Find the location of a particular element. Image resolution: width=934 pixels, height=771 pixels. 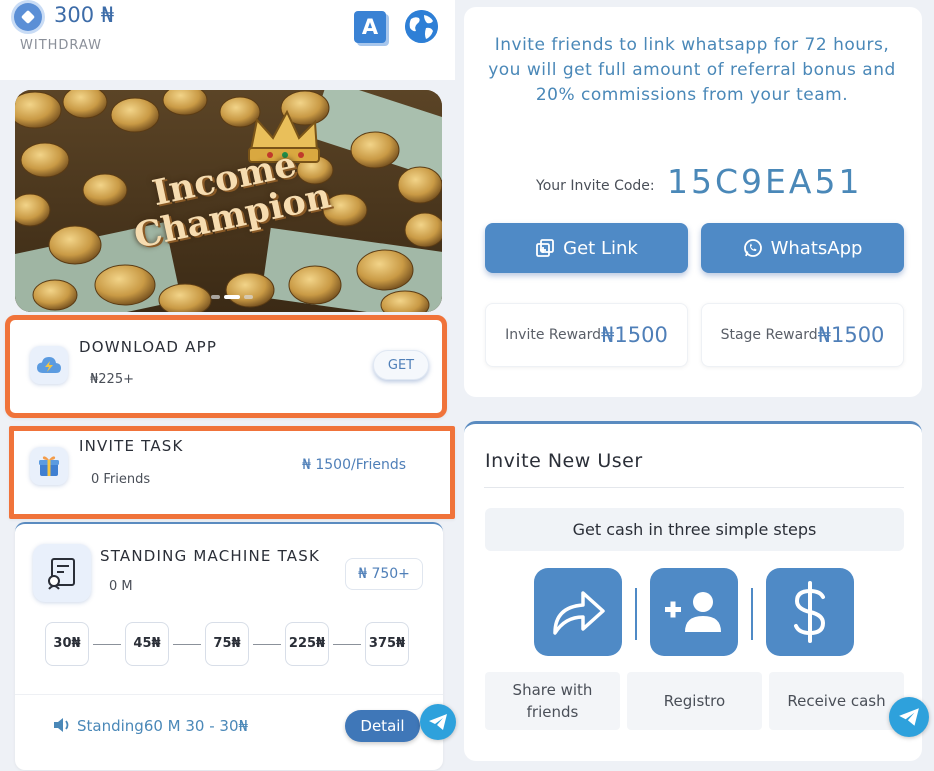

translate-icon: A is located at coordinates (370, 27).